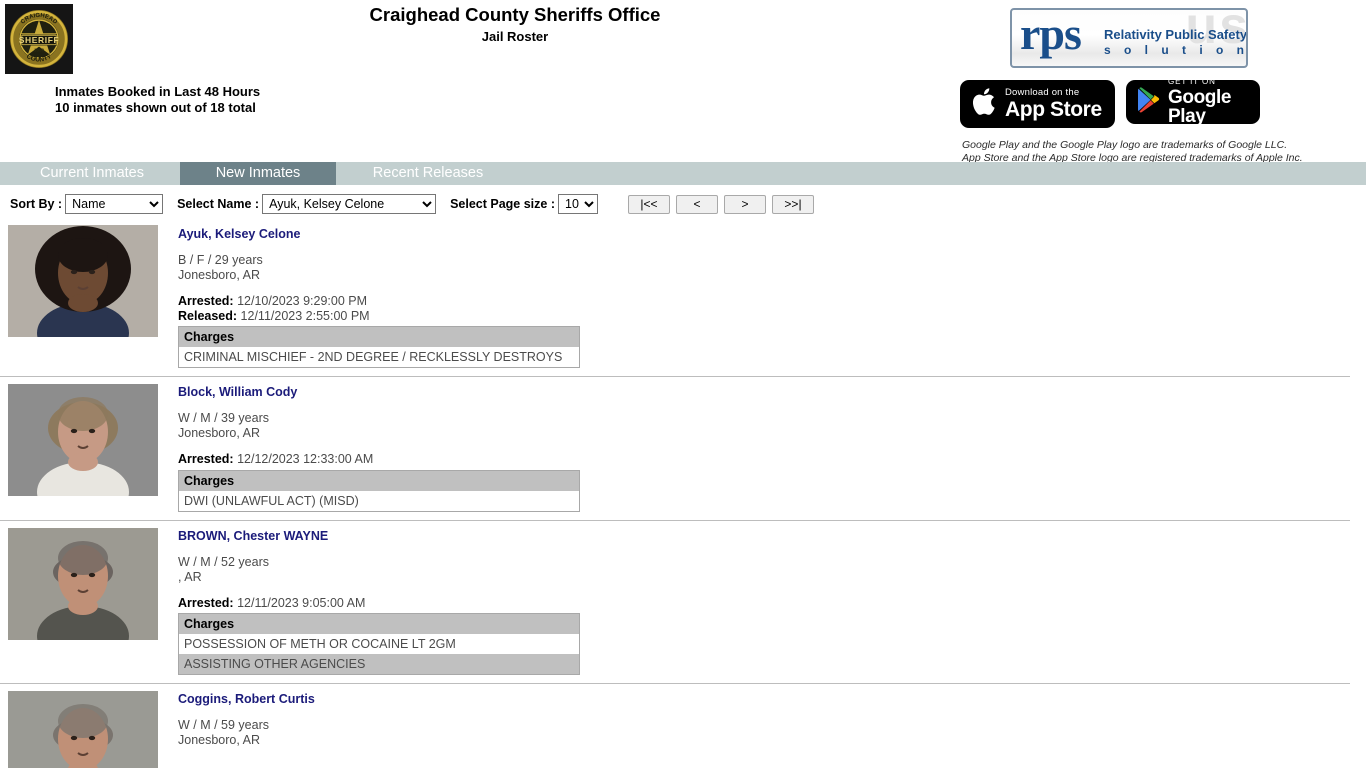 The height and width of the screenshot is (768, 1366). What do you see at coordinates (223, 561) in the screenshot?
I see `inmate-race-sex-age: W / M / 52 years` at bounding box center [223, 561].